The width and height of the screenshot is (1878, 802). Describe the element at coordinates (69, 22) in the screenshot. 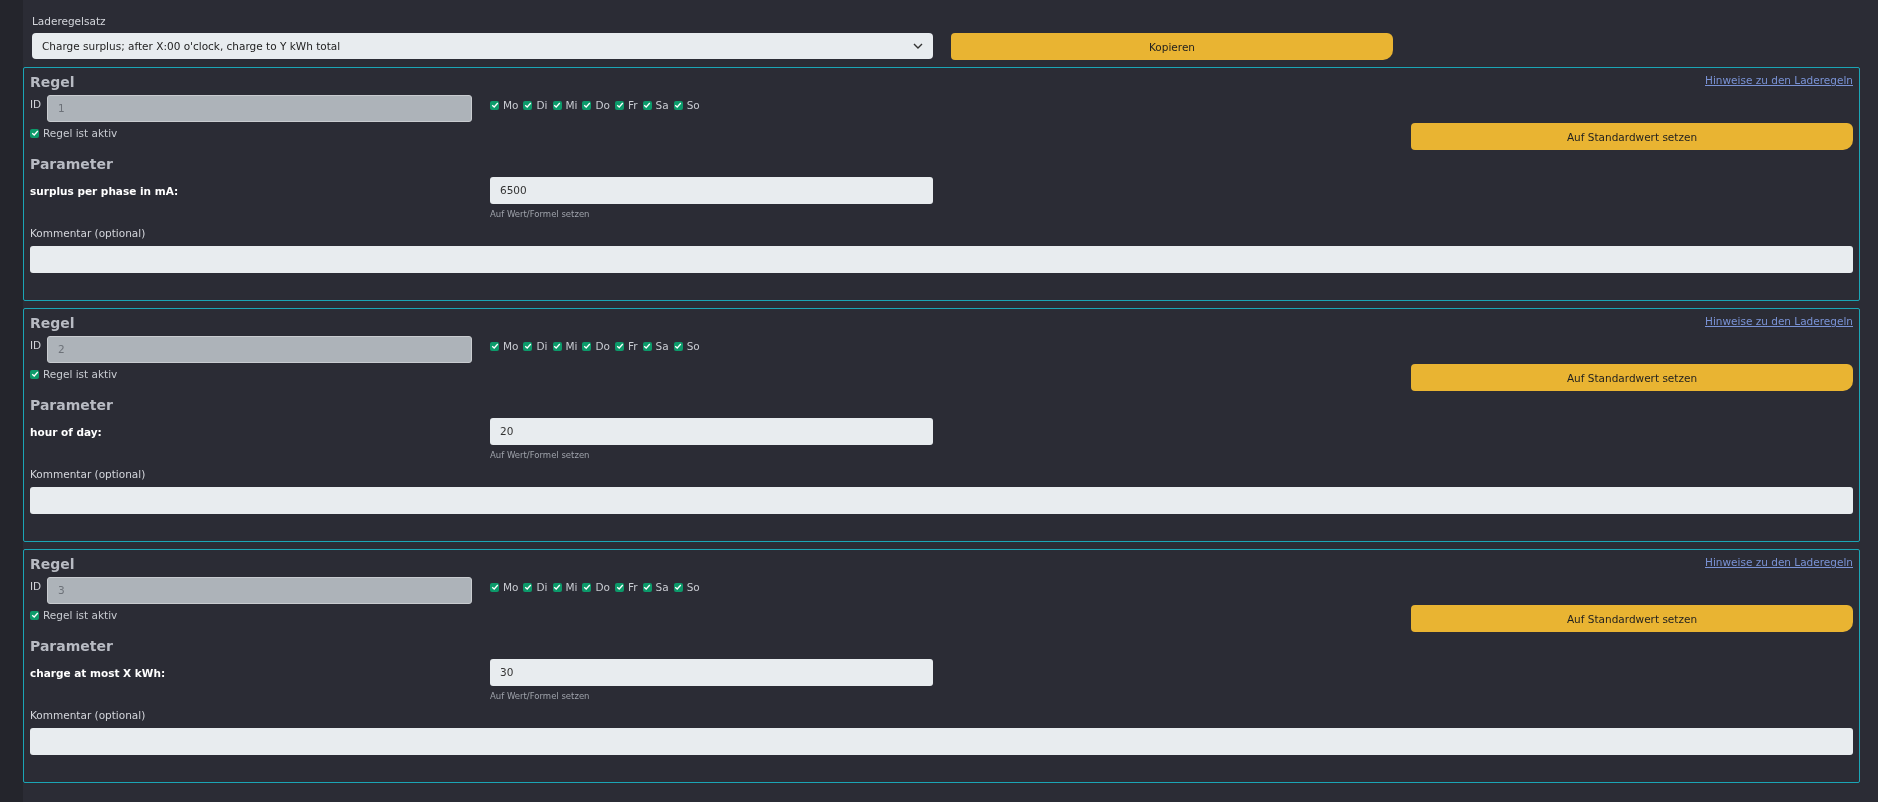

I see `field-label: Laderegelsatz` at that location.